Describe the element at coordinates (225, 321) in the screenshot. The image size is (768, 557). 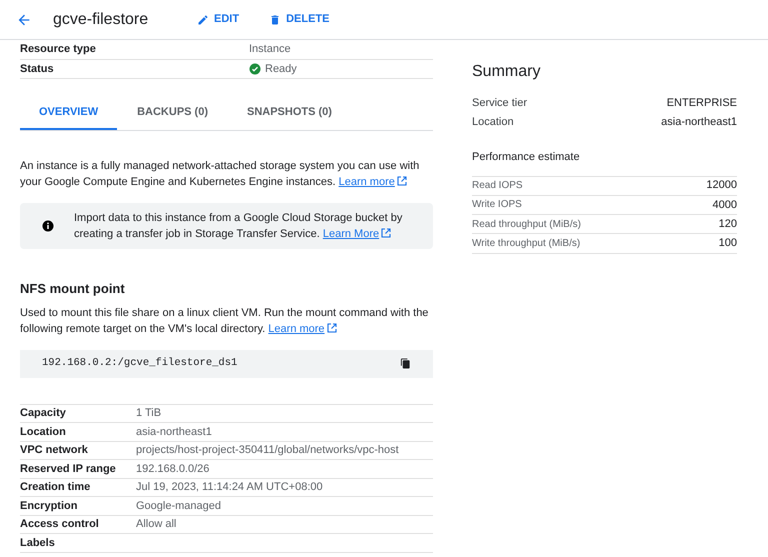
I see `description-text: Used to mount this file share on a linux client VM. Run the mount command with the following remote target on the VM's local directory. Learn more` at that location.